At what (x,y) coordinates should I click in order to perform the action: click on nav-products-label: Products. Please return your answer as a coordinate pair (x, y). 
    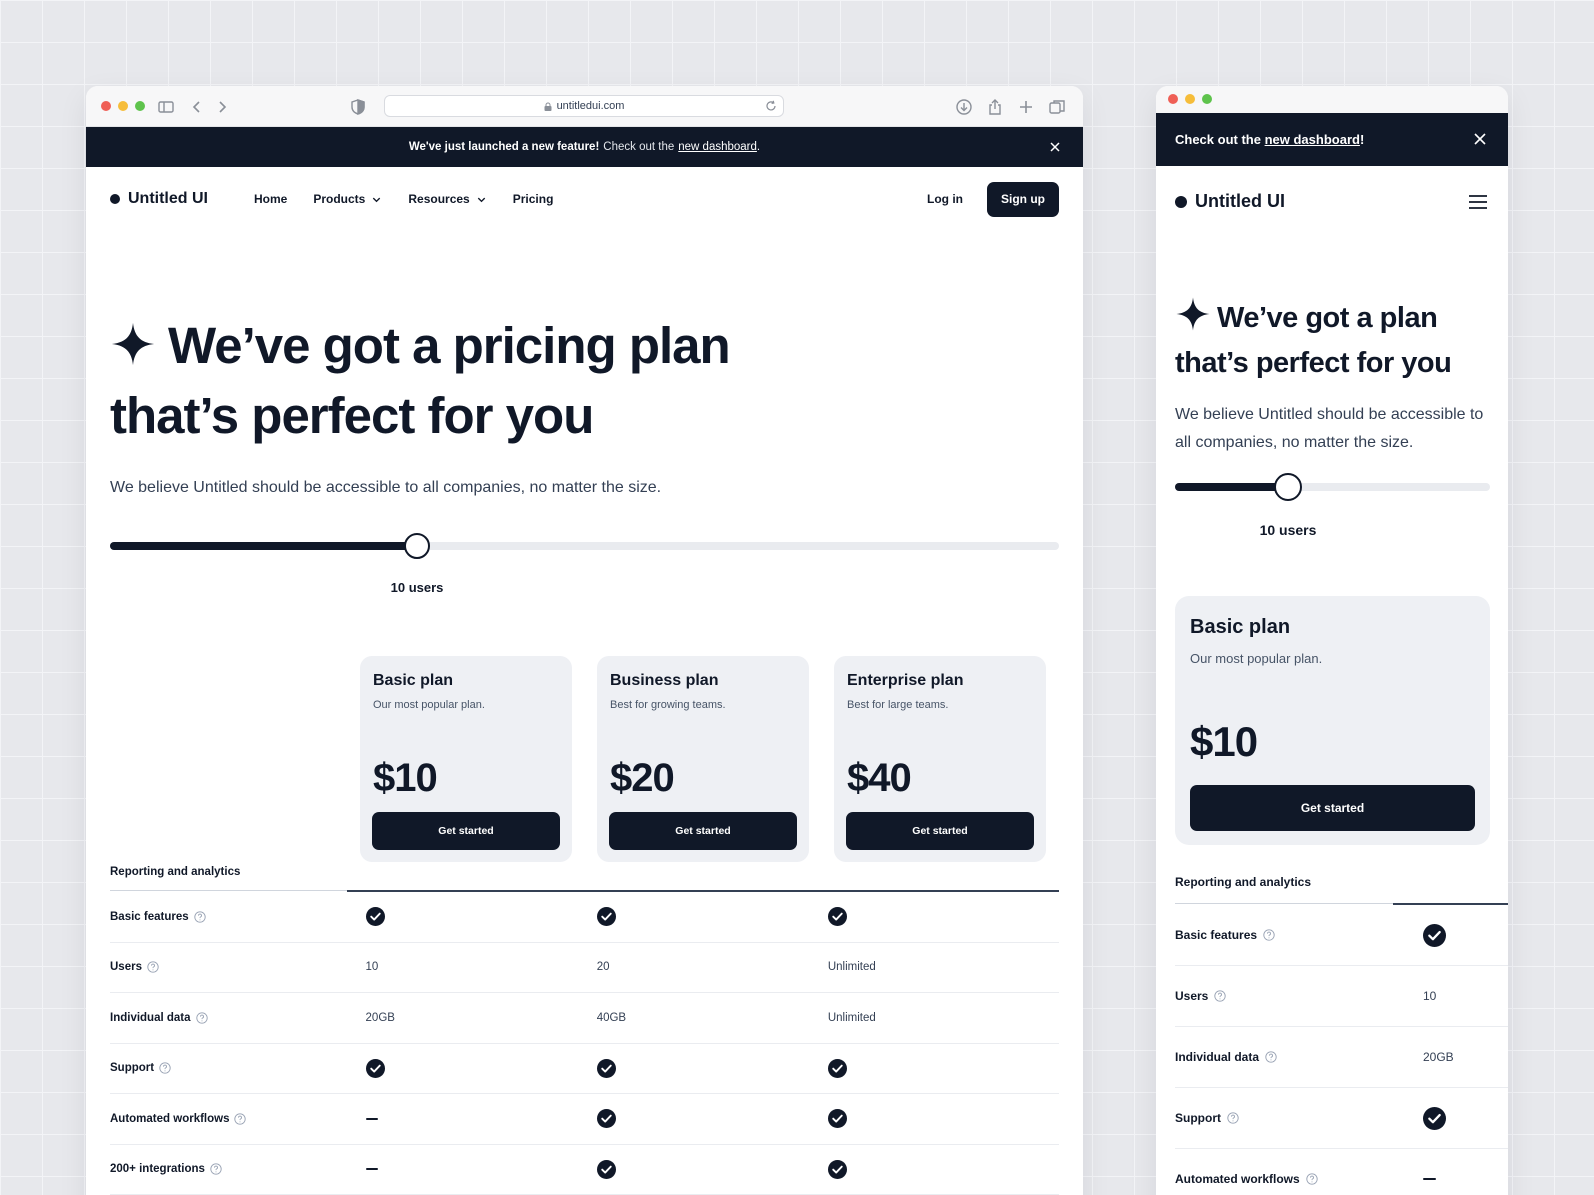
    Looking at the image, I should click on (339, 199).